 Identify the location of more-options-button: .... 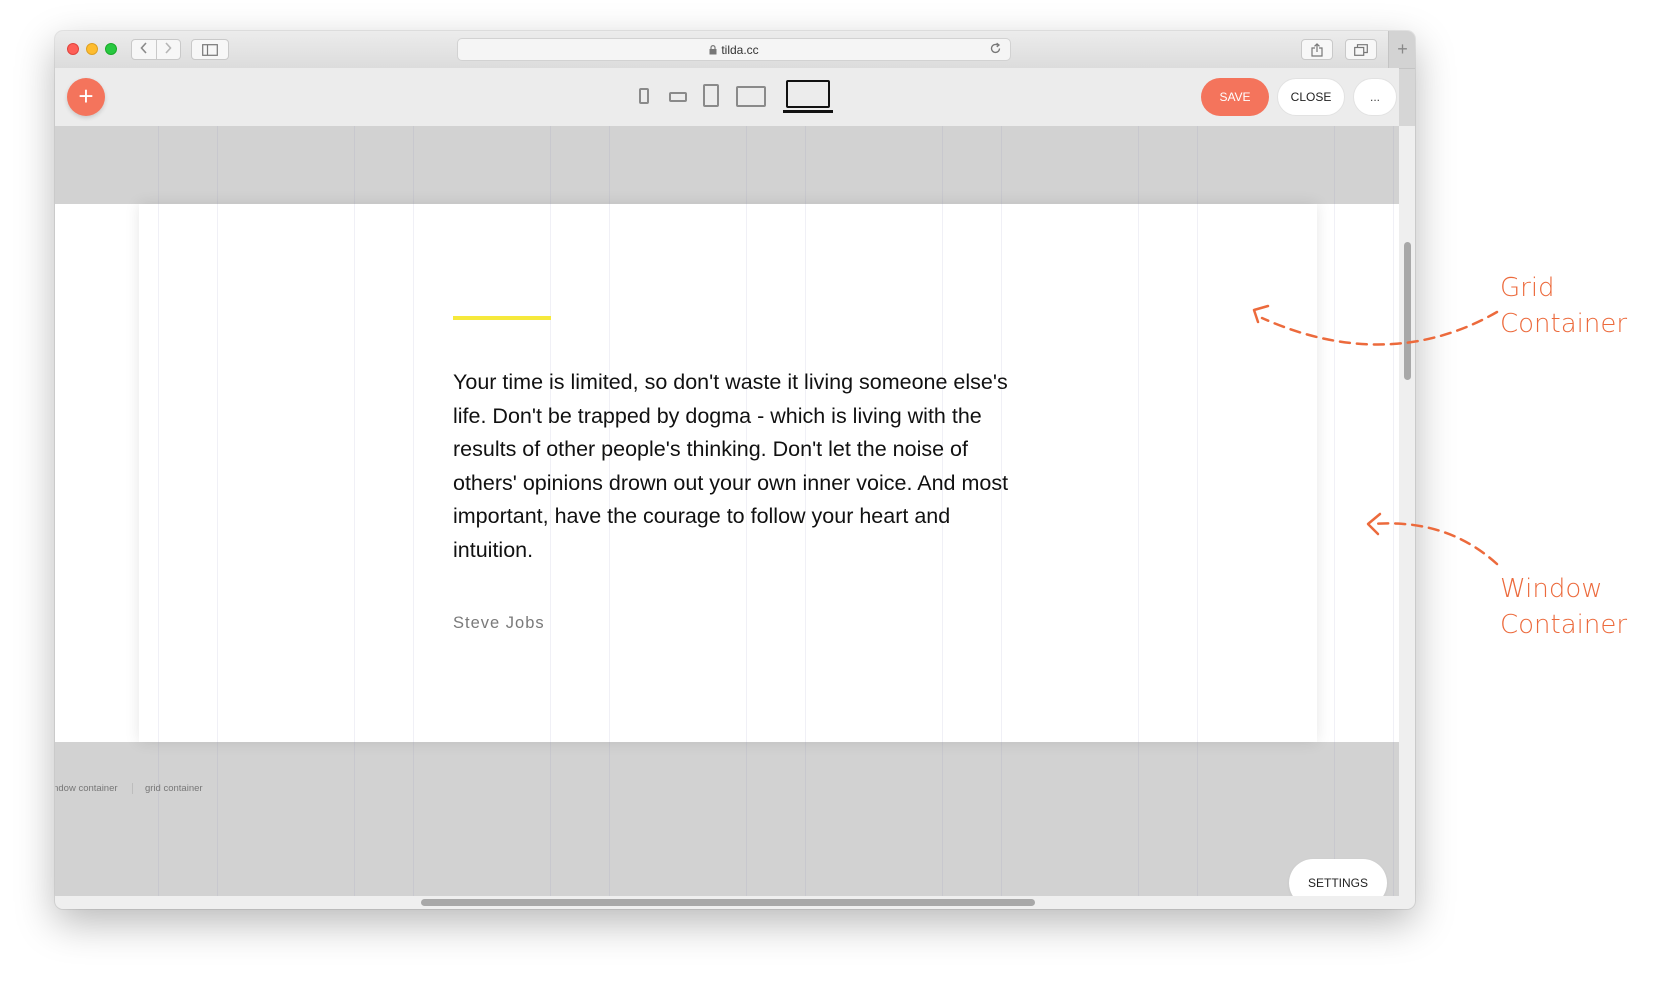
(1375, 97).